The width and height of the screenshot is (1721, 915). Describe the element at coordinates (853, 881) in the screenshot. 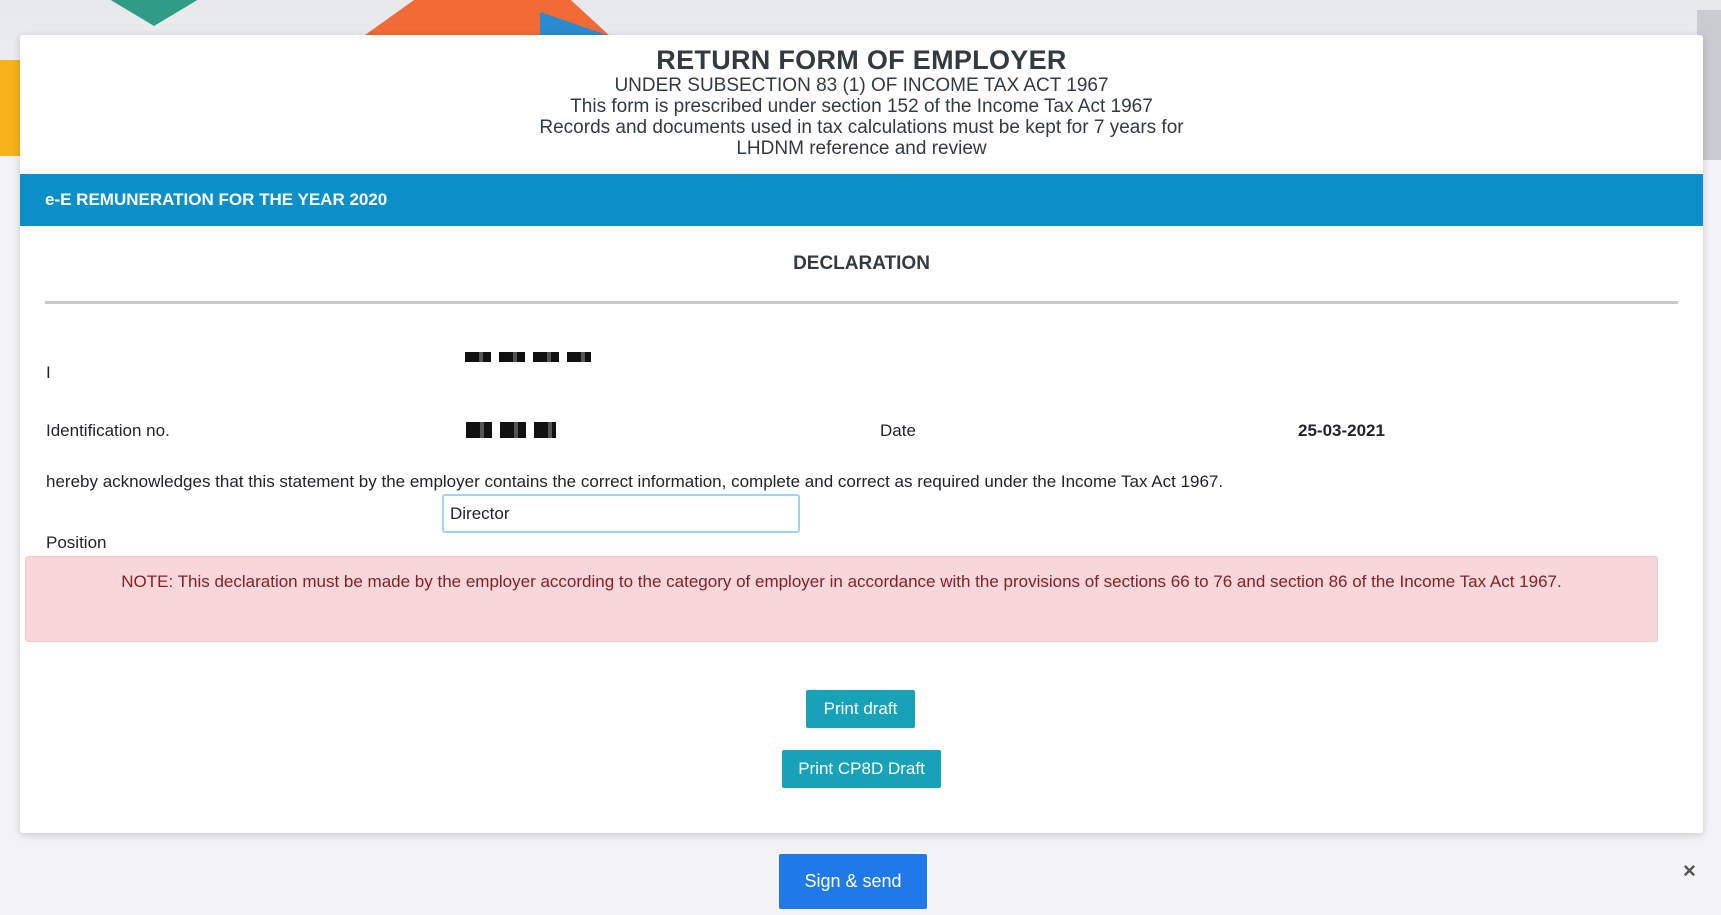

I see `sign-and-send-button: Sign & send` at that location.